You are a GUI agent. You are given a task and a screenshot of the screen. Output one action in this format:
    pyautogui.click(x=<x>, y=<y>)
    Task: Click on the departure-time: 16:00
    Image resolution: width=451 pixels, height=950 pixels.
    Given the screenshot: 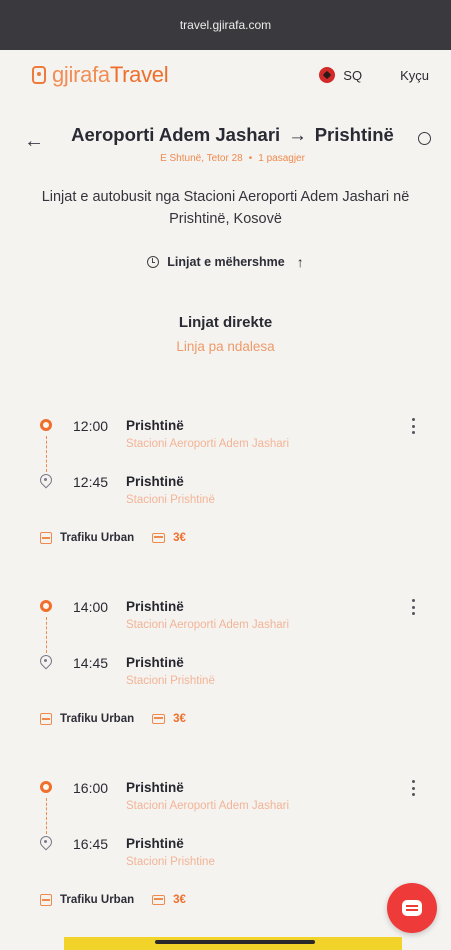 What is the action you would take?
    pyautogui.click(x=91, y=788)
    